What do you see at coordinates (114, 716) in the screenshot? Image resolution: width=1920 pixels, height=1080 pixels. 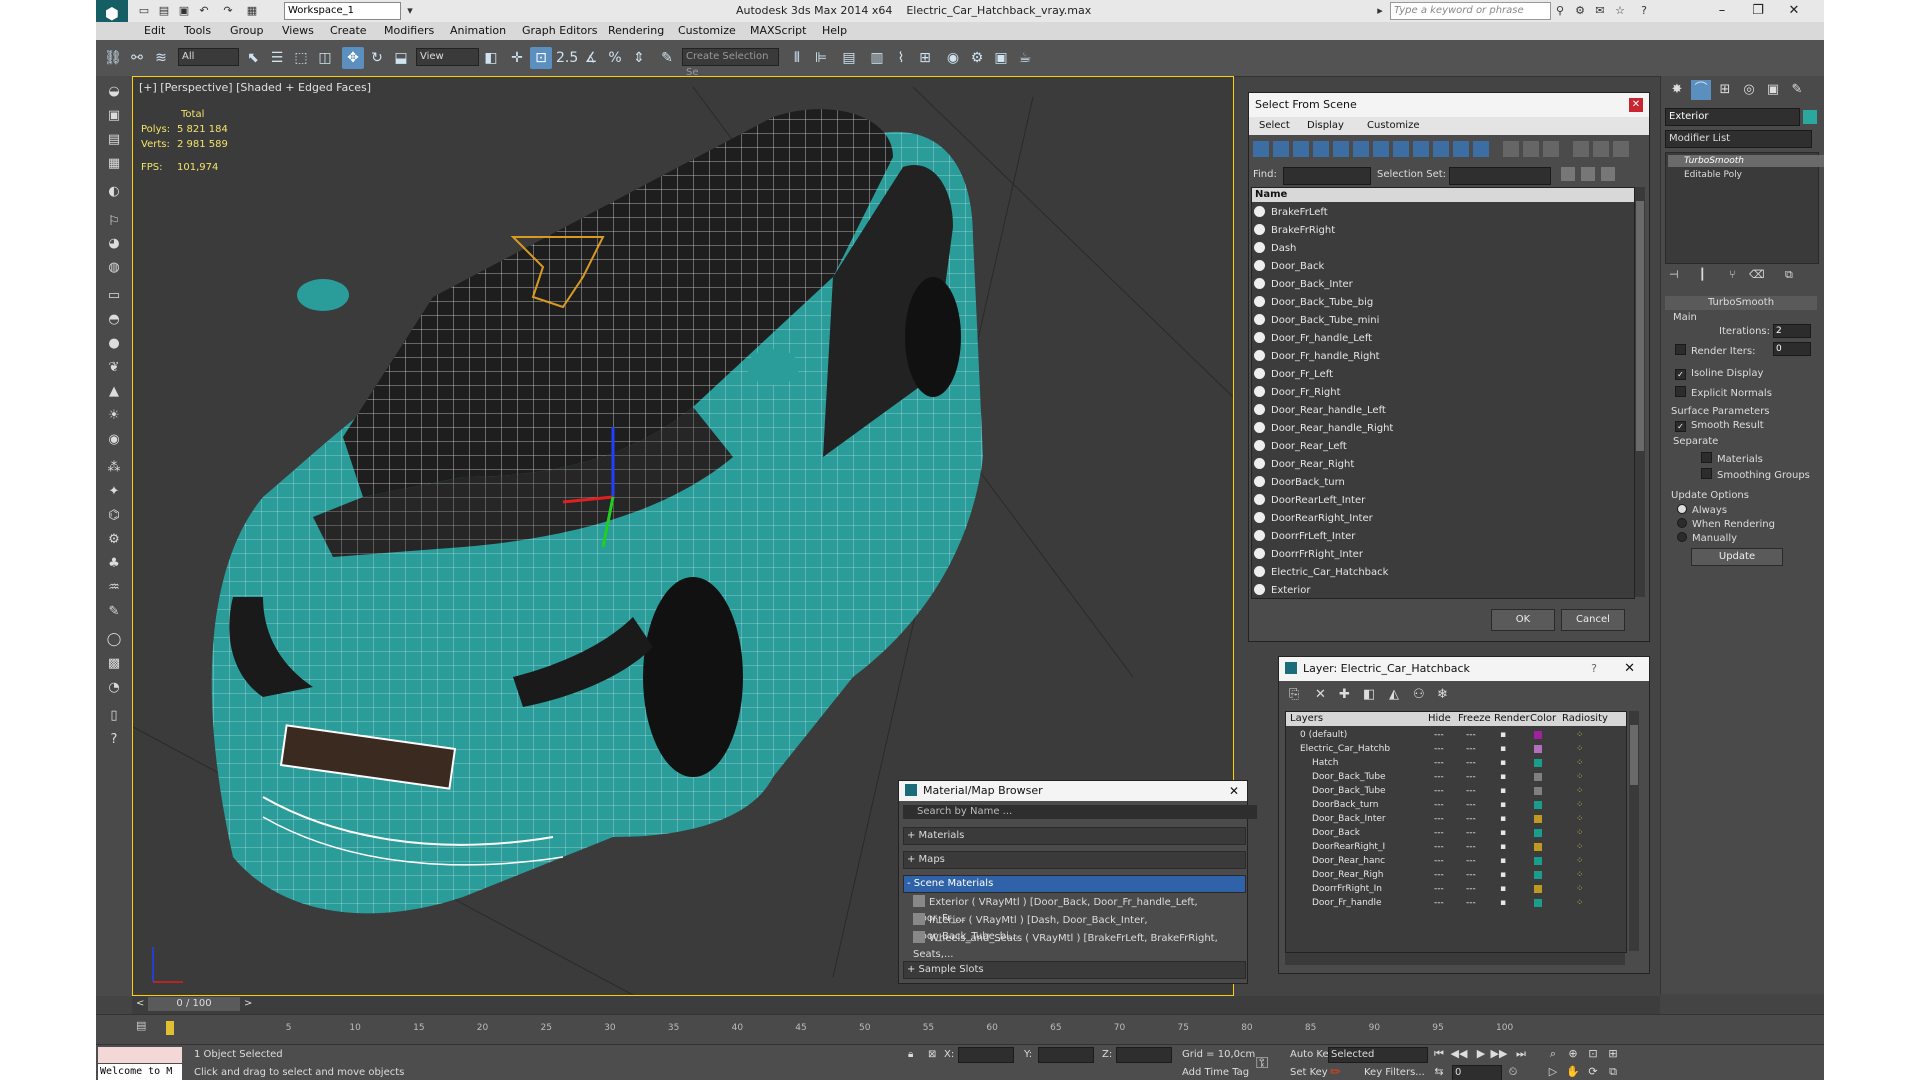 I see `script-icon: ▯` at bounding box center [114, 716].